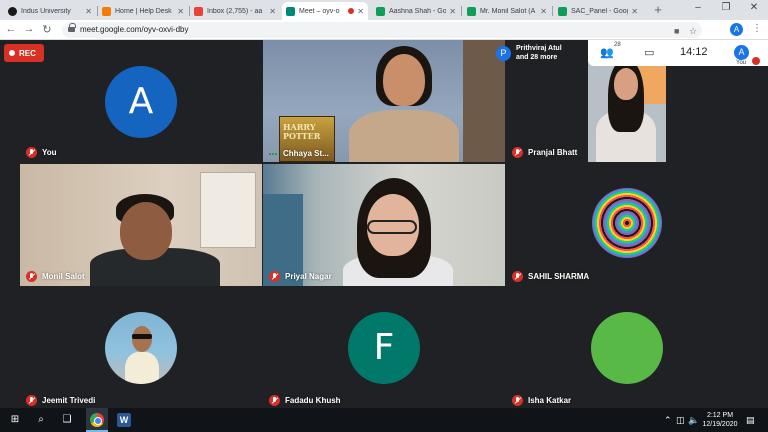 Image resolution: width=768 pixels, height=432 pixels. Describe the element at coordinates (757, 28) in the screenshot. I see `more-options-icon: ⋮` at that location.